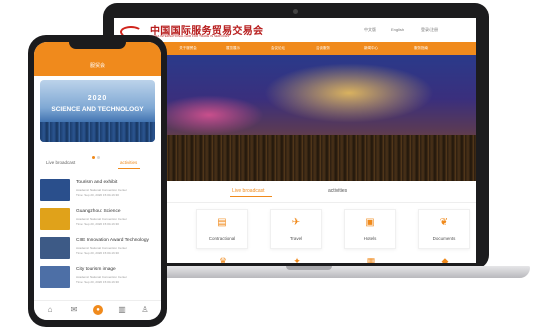 The height and width of the screenshot is (333, 548). Describe the element at coordinates (96, 269) in the screenshot. I see `news-title: City tourism image` at that location.